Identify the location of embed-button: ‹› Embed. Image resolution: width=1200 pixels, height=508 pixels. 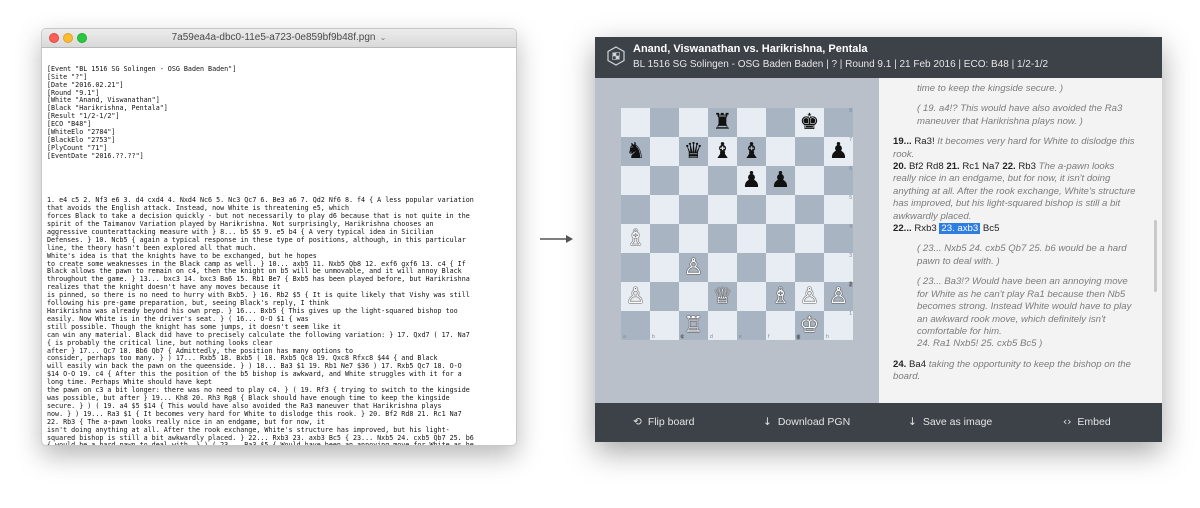
(1087, 422).